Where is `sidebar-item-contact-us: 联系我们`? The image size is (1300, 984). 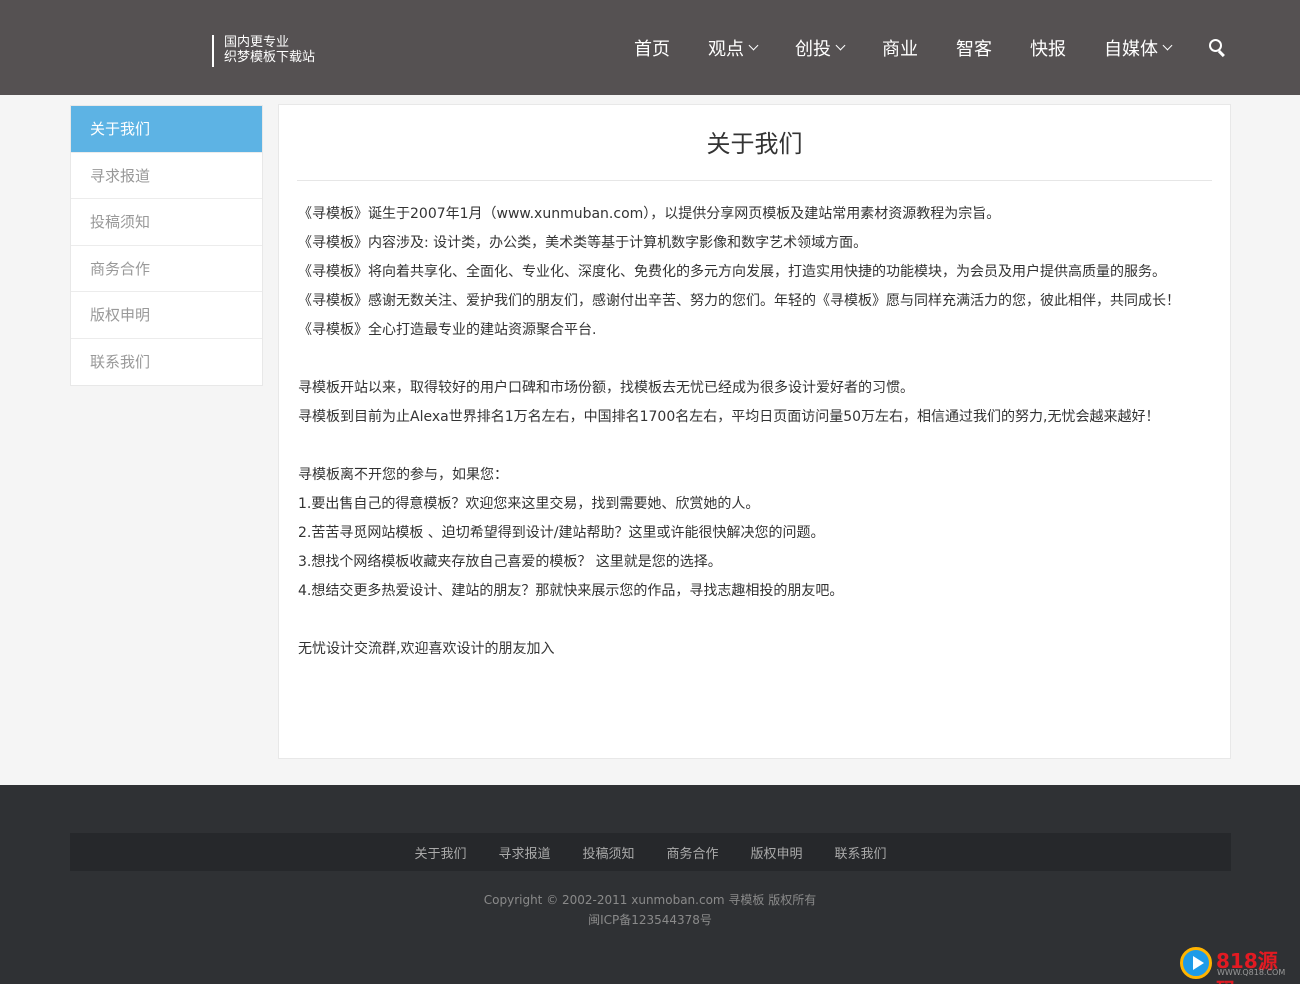 sidebar-item-contact-us: 联系我们 is located at coordinates (166, 362).